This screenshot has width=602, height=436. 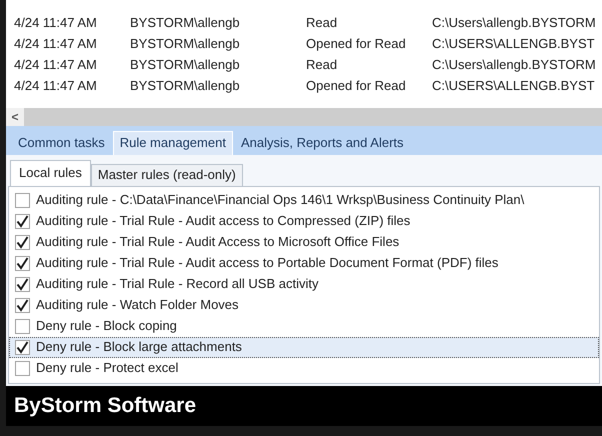 I want to click on tab: Rule management, so click(x=172, y=142).